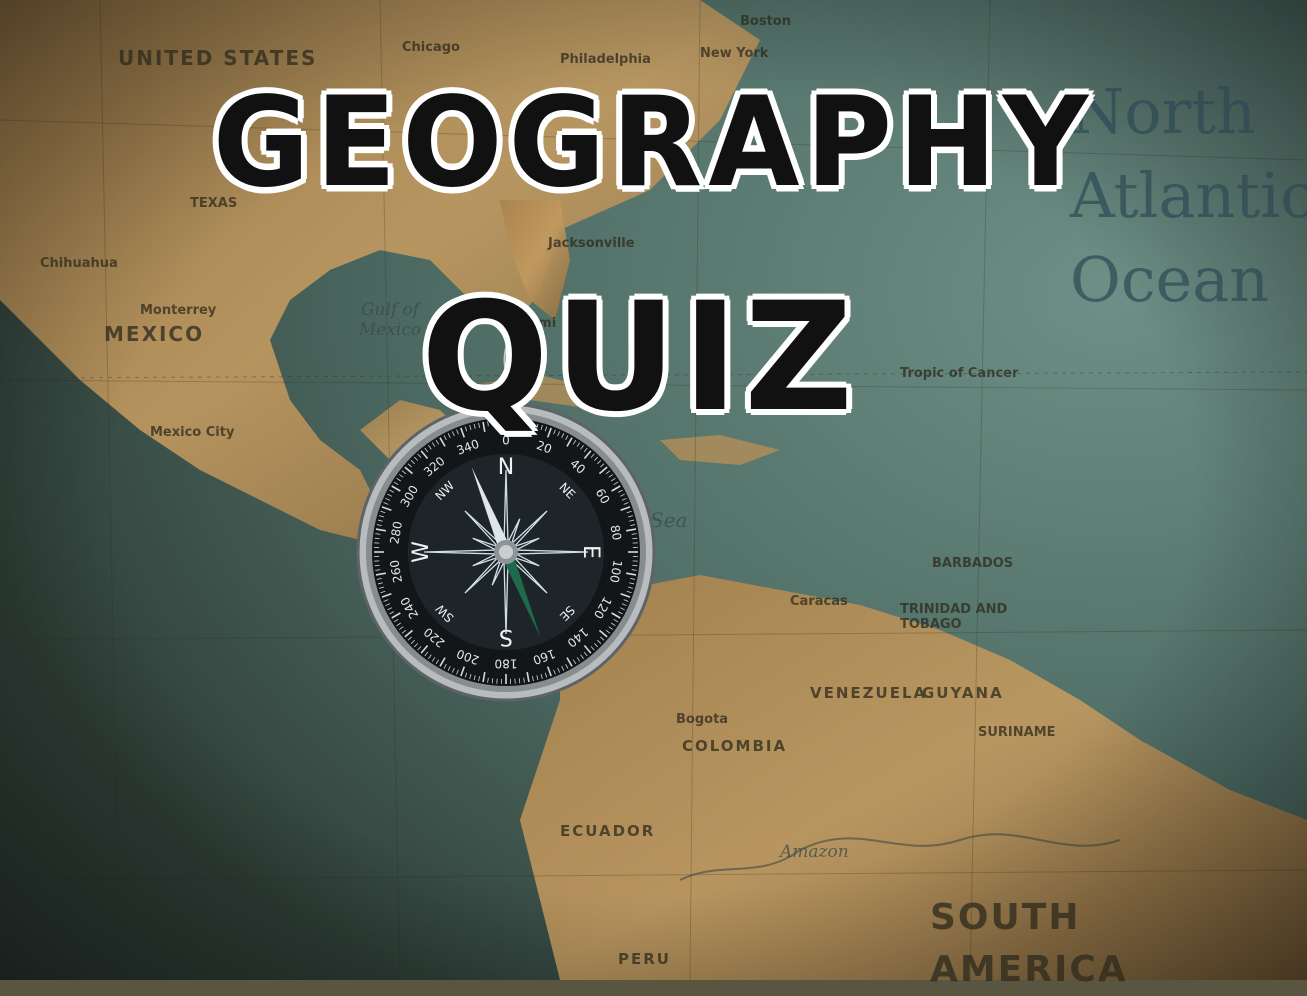  Describe the element at coordinates (955, 617) in the screenshot. I see `label-trinidad-and-tobago: TRINIDAD AND TOBAGO` at that location.